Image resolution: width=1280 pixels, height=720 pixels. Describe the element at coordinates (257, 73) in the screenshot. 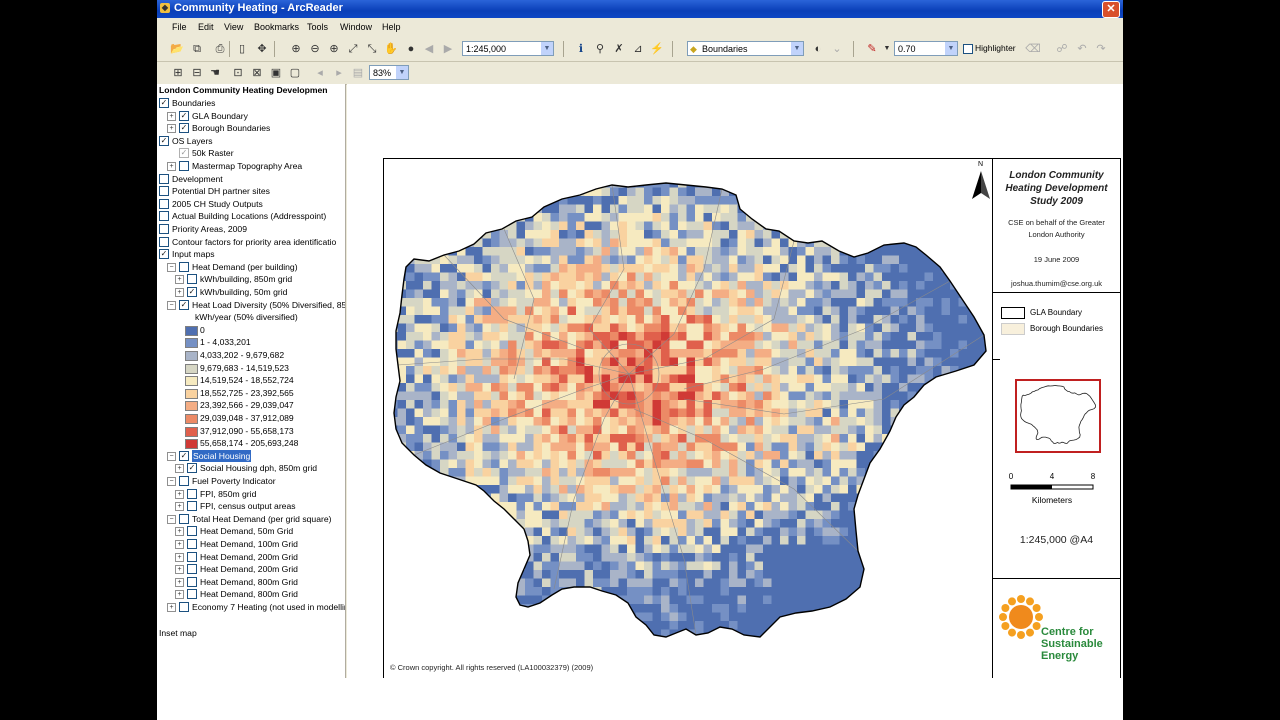

I see `layout-fixed-out-icon: ⊠` at that location.